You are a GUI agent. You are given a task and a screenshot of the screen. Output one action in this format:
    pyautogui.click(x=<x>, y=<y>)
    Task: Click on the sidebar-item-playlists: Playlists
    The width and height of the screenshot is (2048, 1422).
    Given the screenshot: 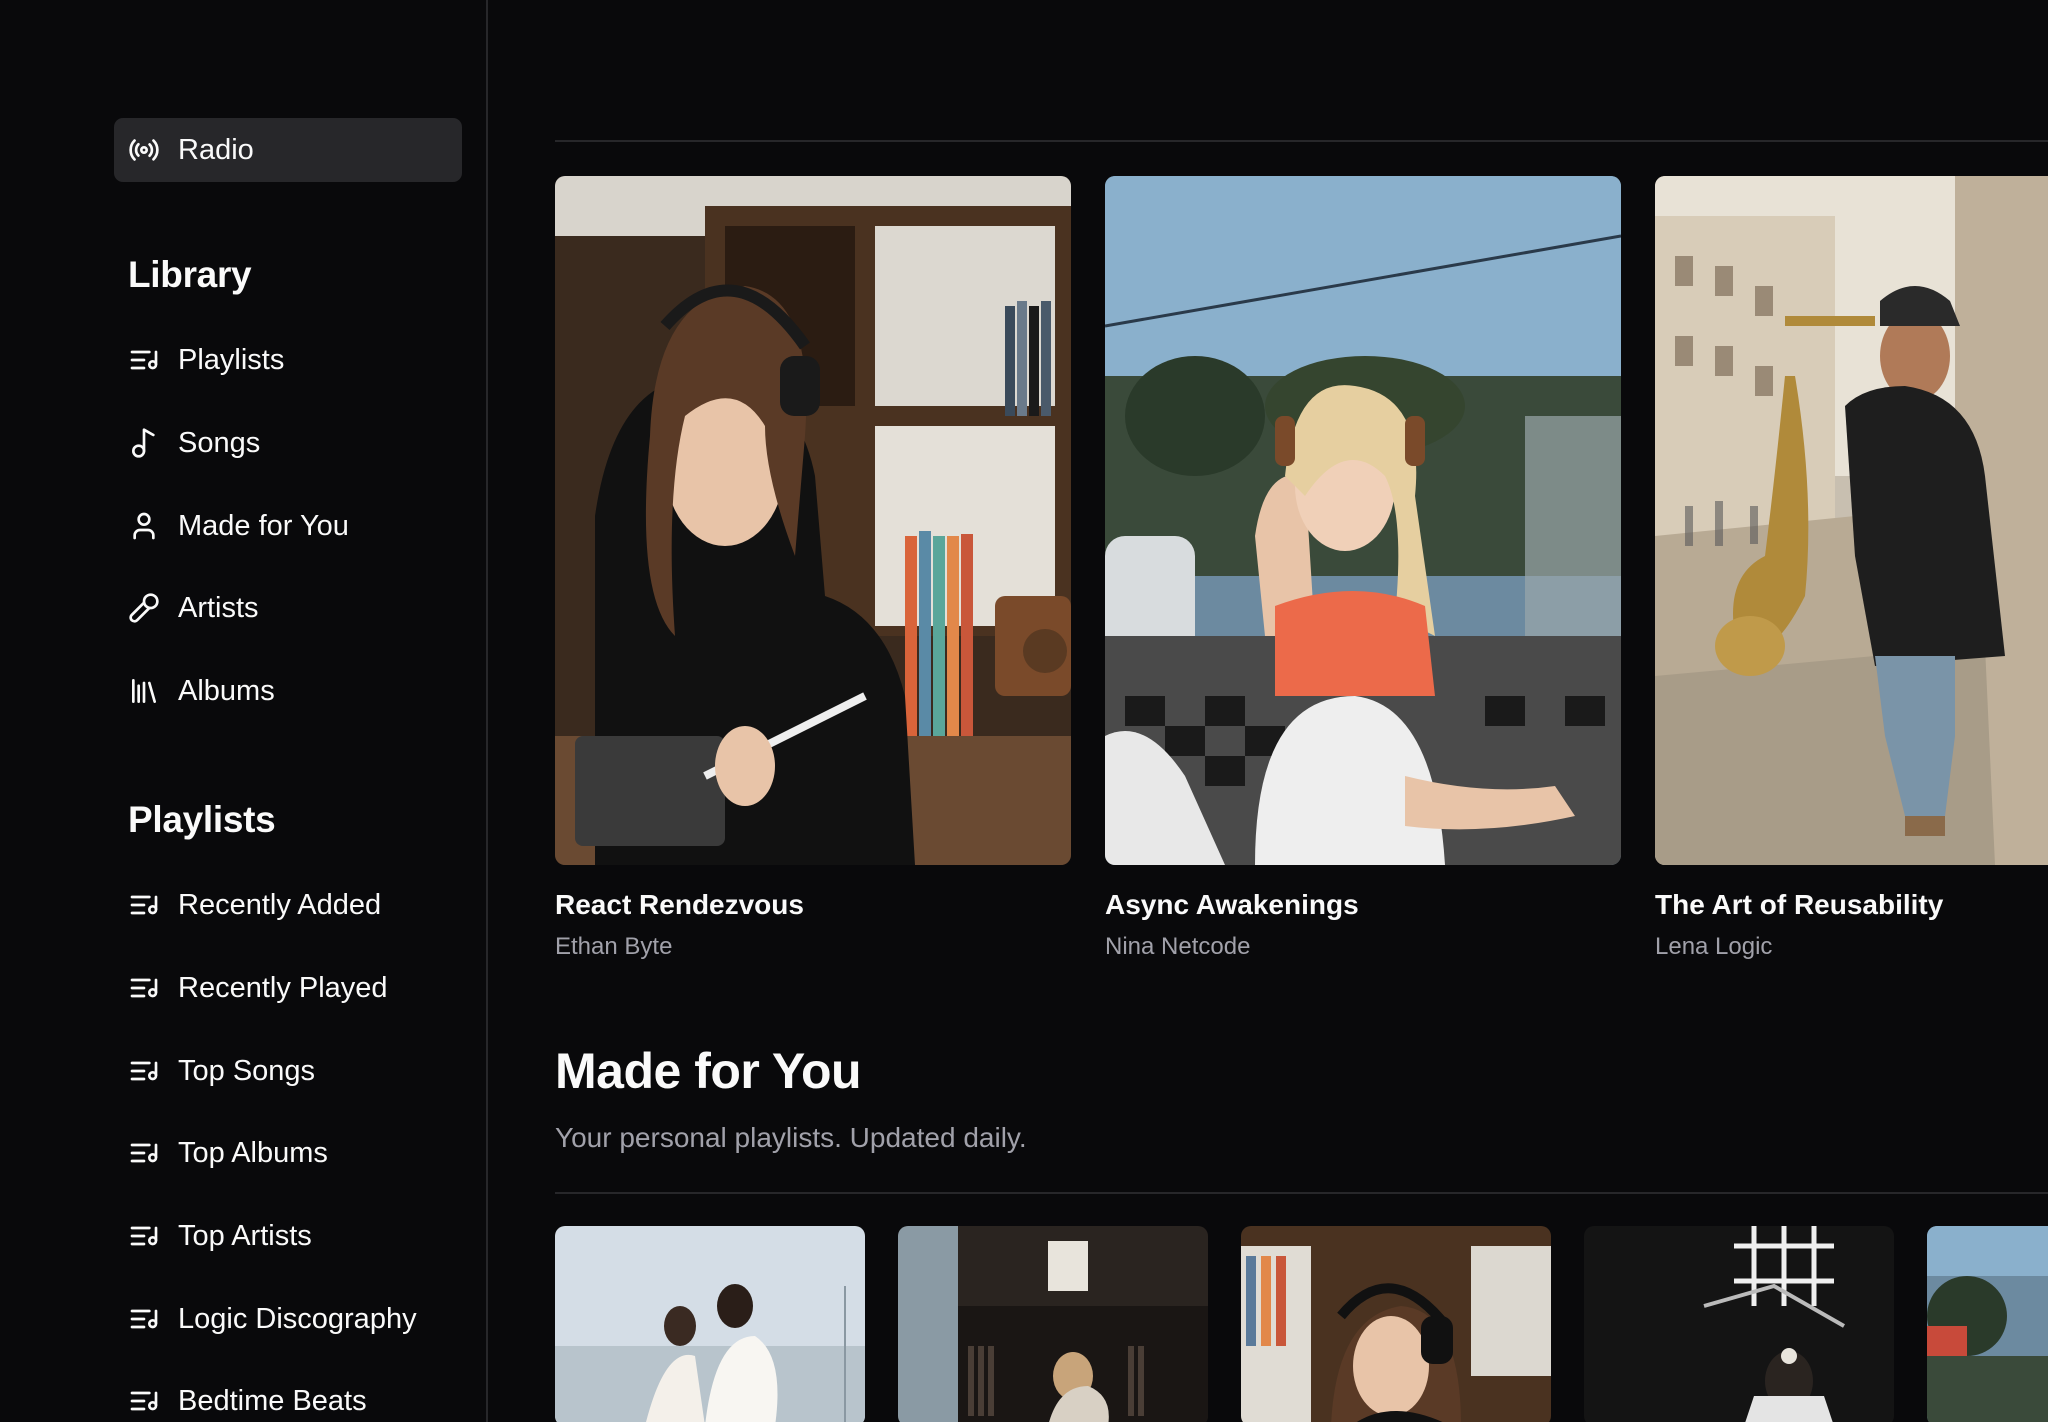 What is the action you would take?
    pyautogui.click(x=288, y=360)
    